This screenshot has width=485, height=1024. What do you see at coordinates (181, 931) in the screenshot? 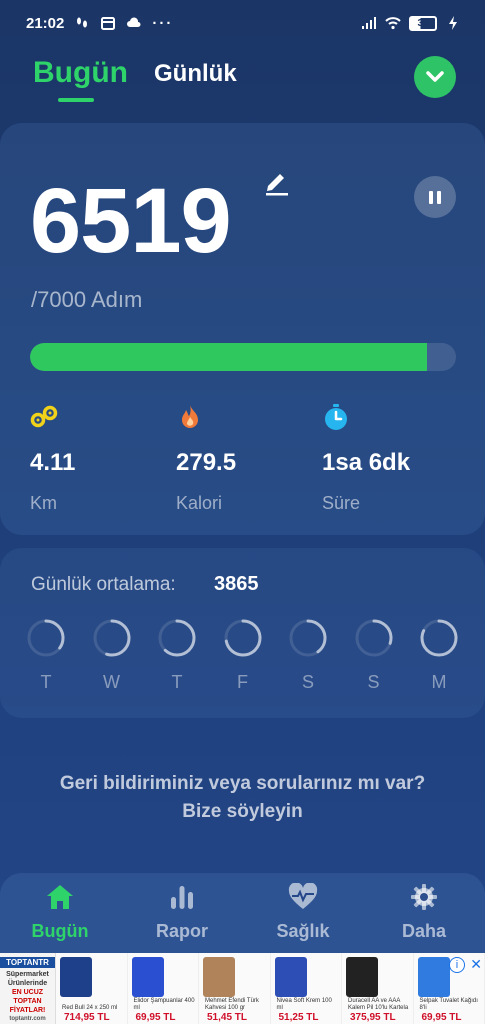
I see `nav-label-report: Rapor` at bounding box center [181, 931].